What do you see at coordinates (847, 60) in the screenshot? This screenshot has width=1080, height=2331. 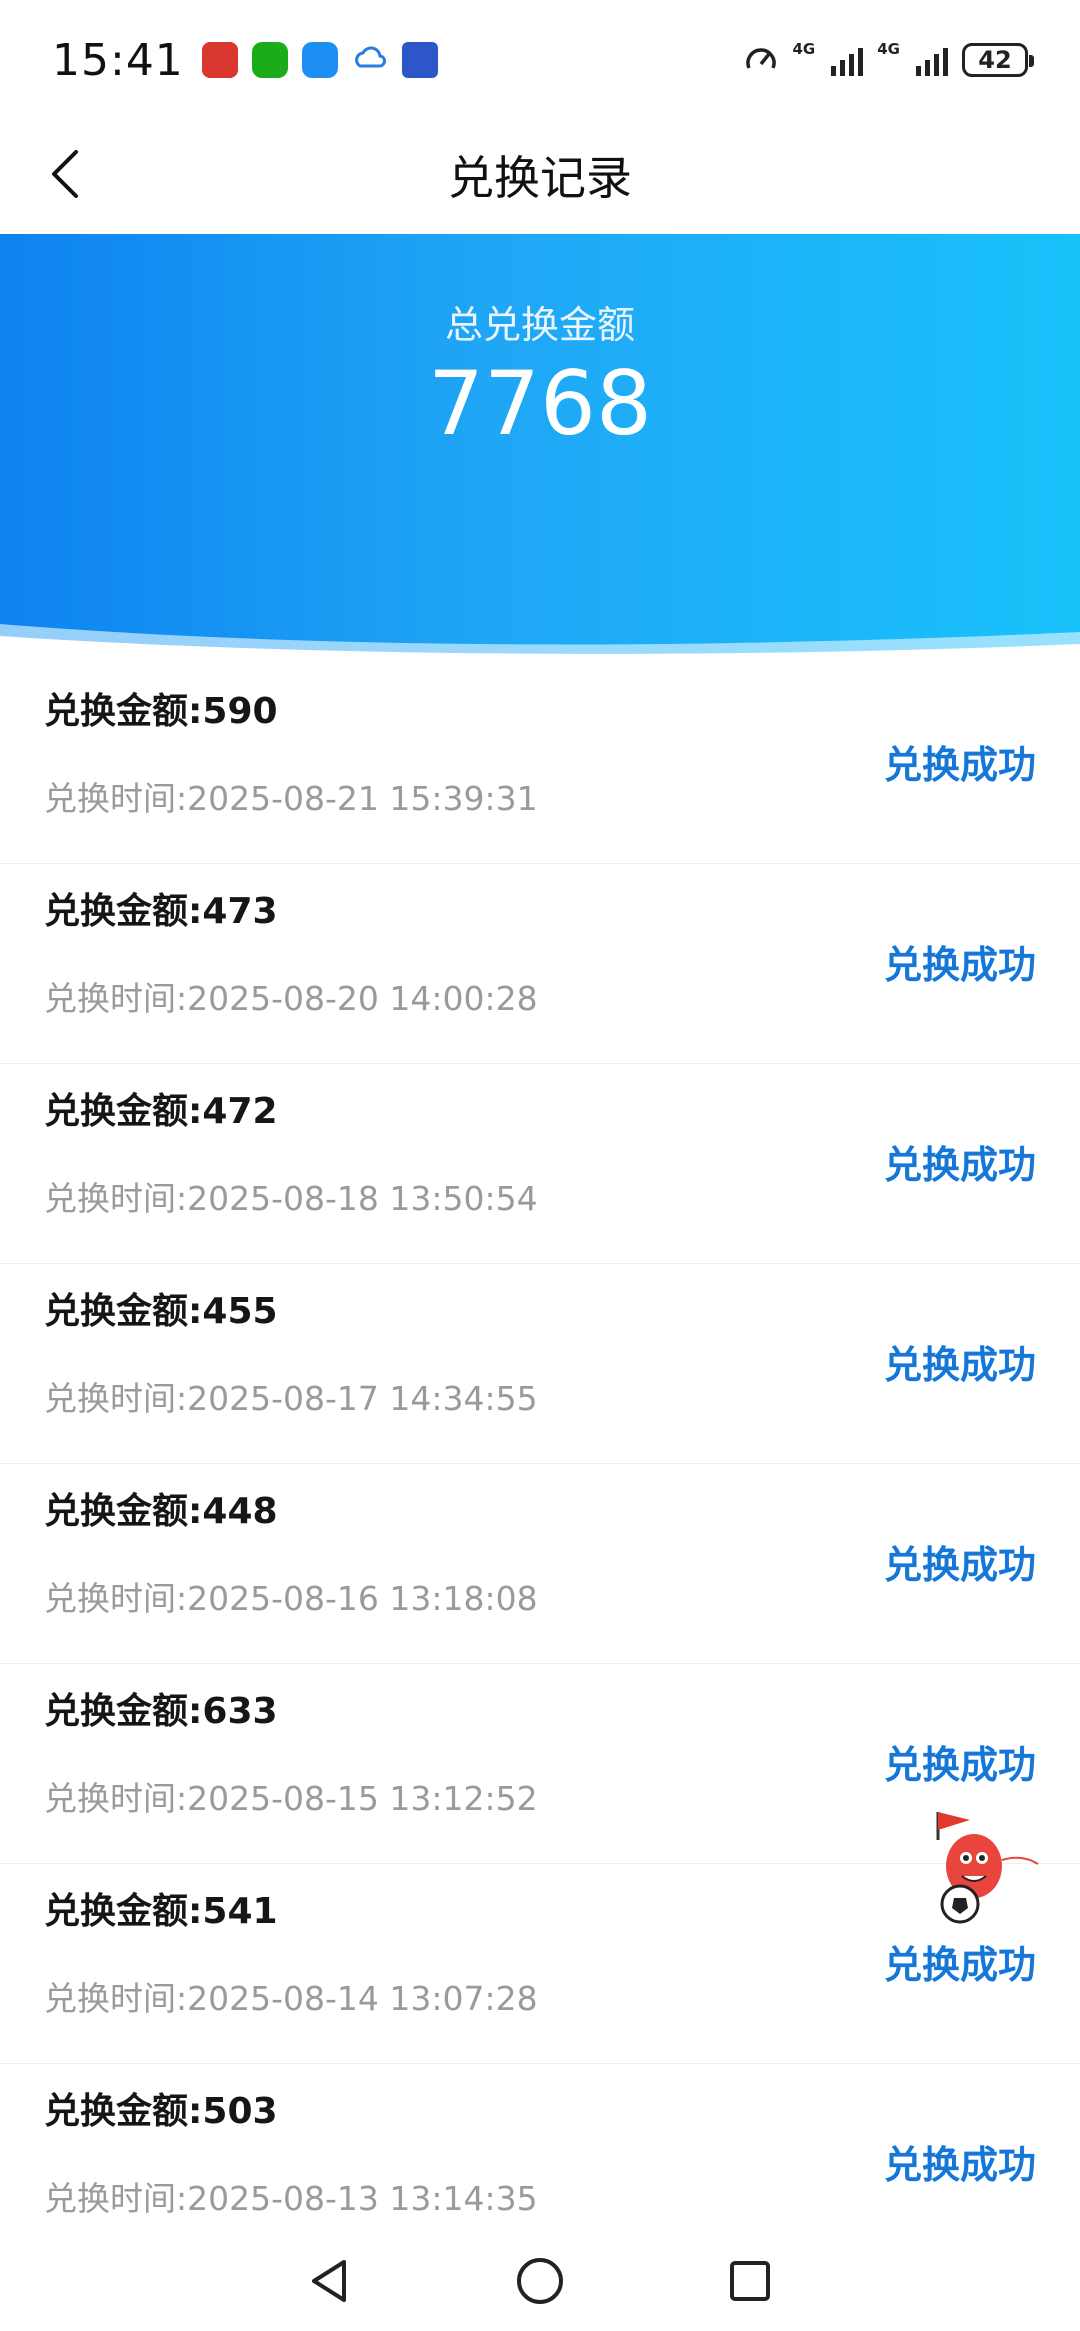 I see `signal-strength-1-icon` at bounding box center [847, 60].